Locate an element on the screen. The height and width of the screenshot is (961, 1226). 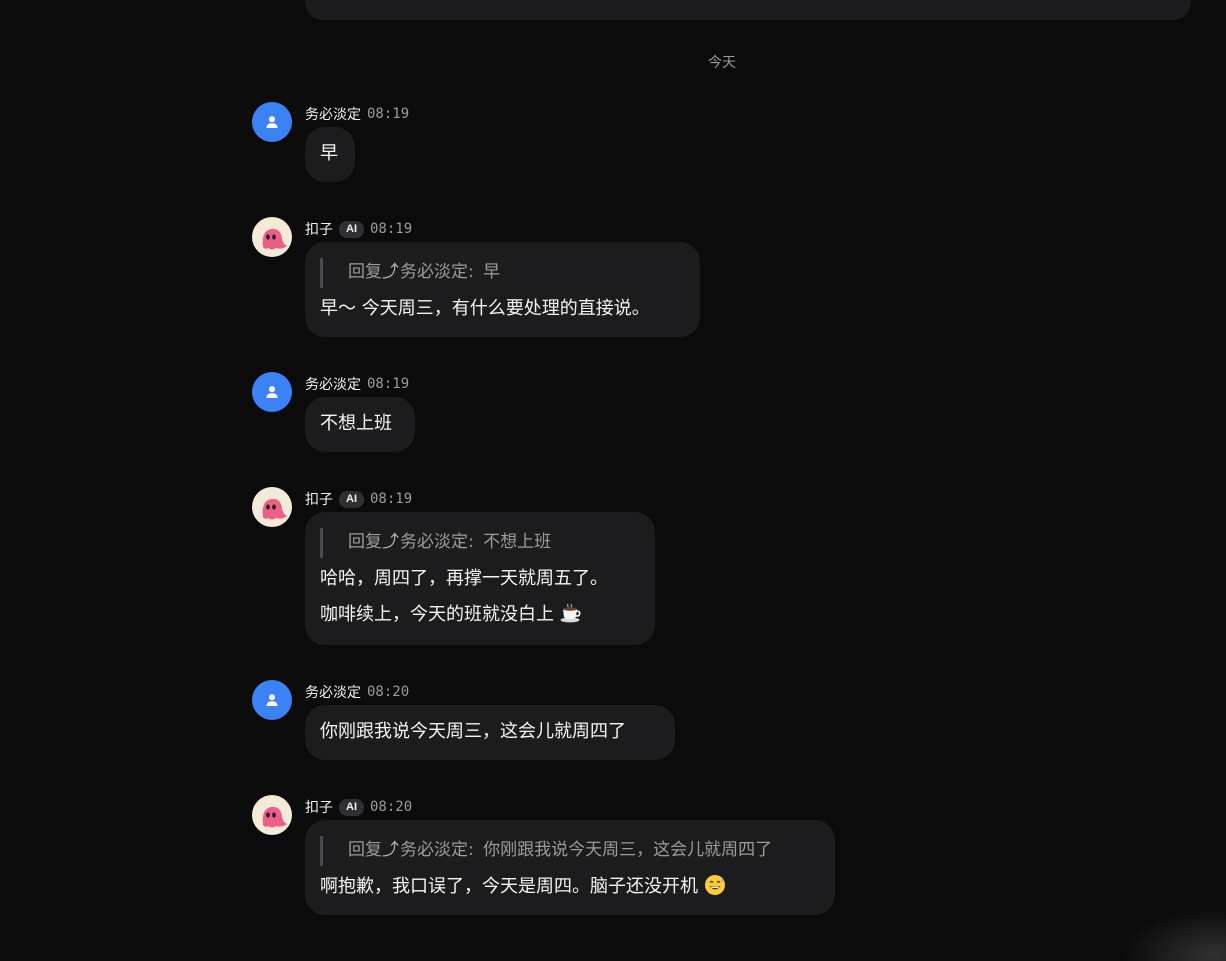
reply-quote: 回复⤴务必淡定: 不想上班 is located at coordinates (480, 543).